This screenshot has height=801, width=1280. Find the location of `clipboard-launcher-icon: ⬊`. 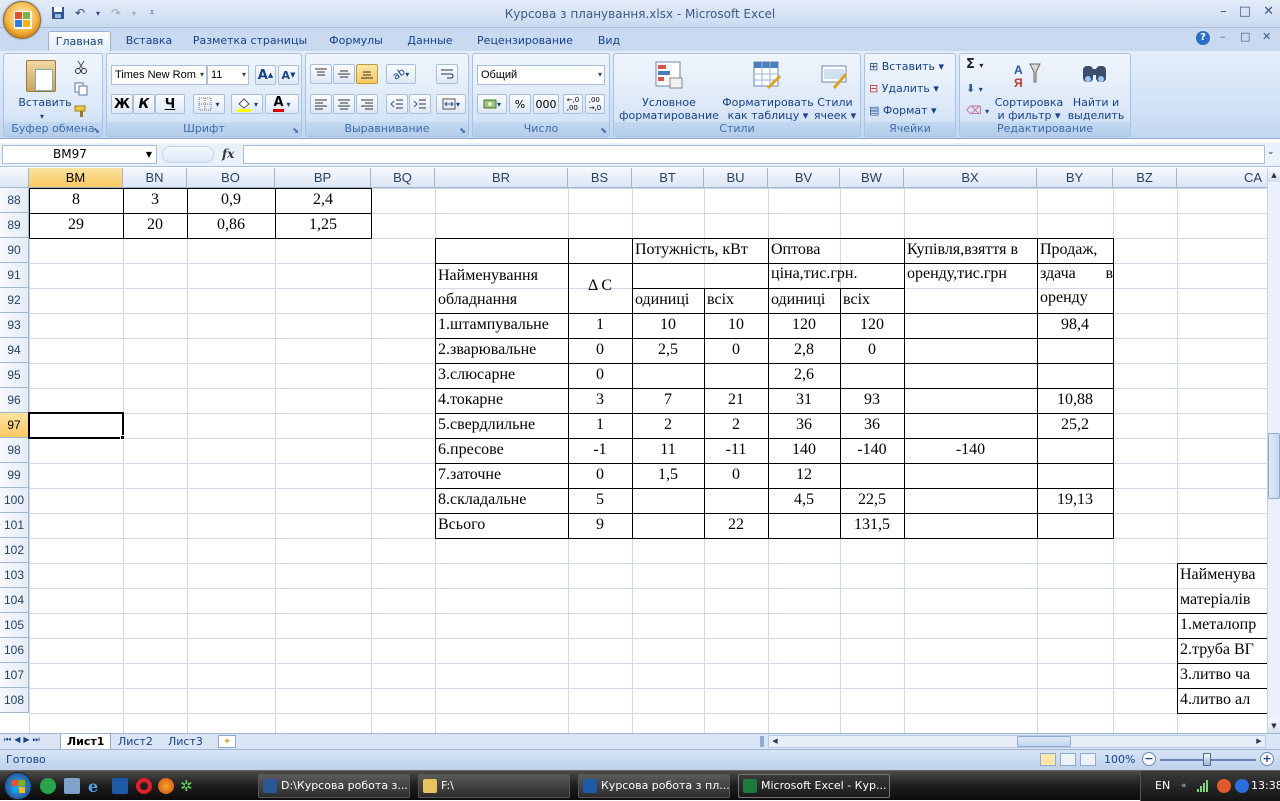

clipboard-launcher-icon: ⬊ is located at coordinates (96, 130).